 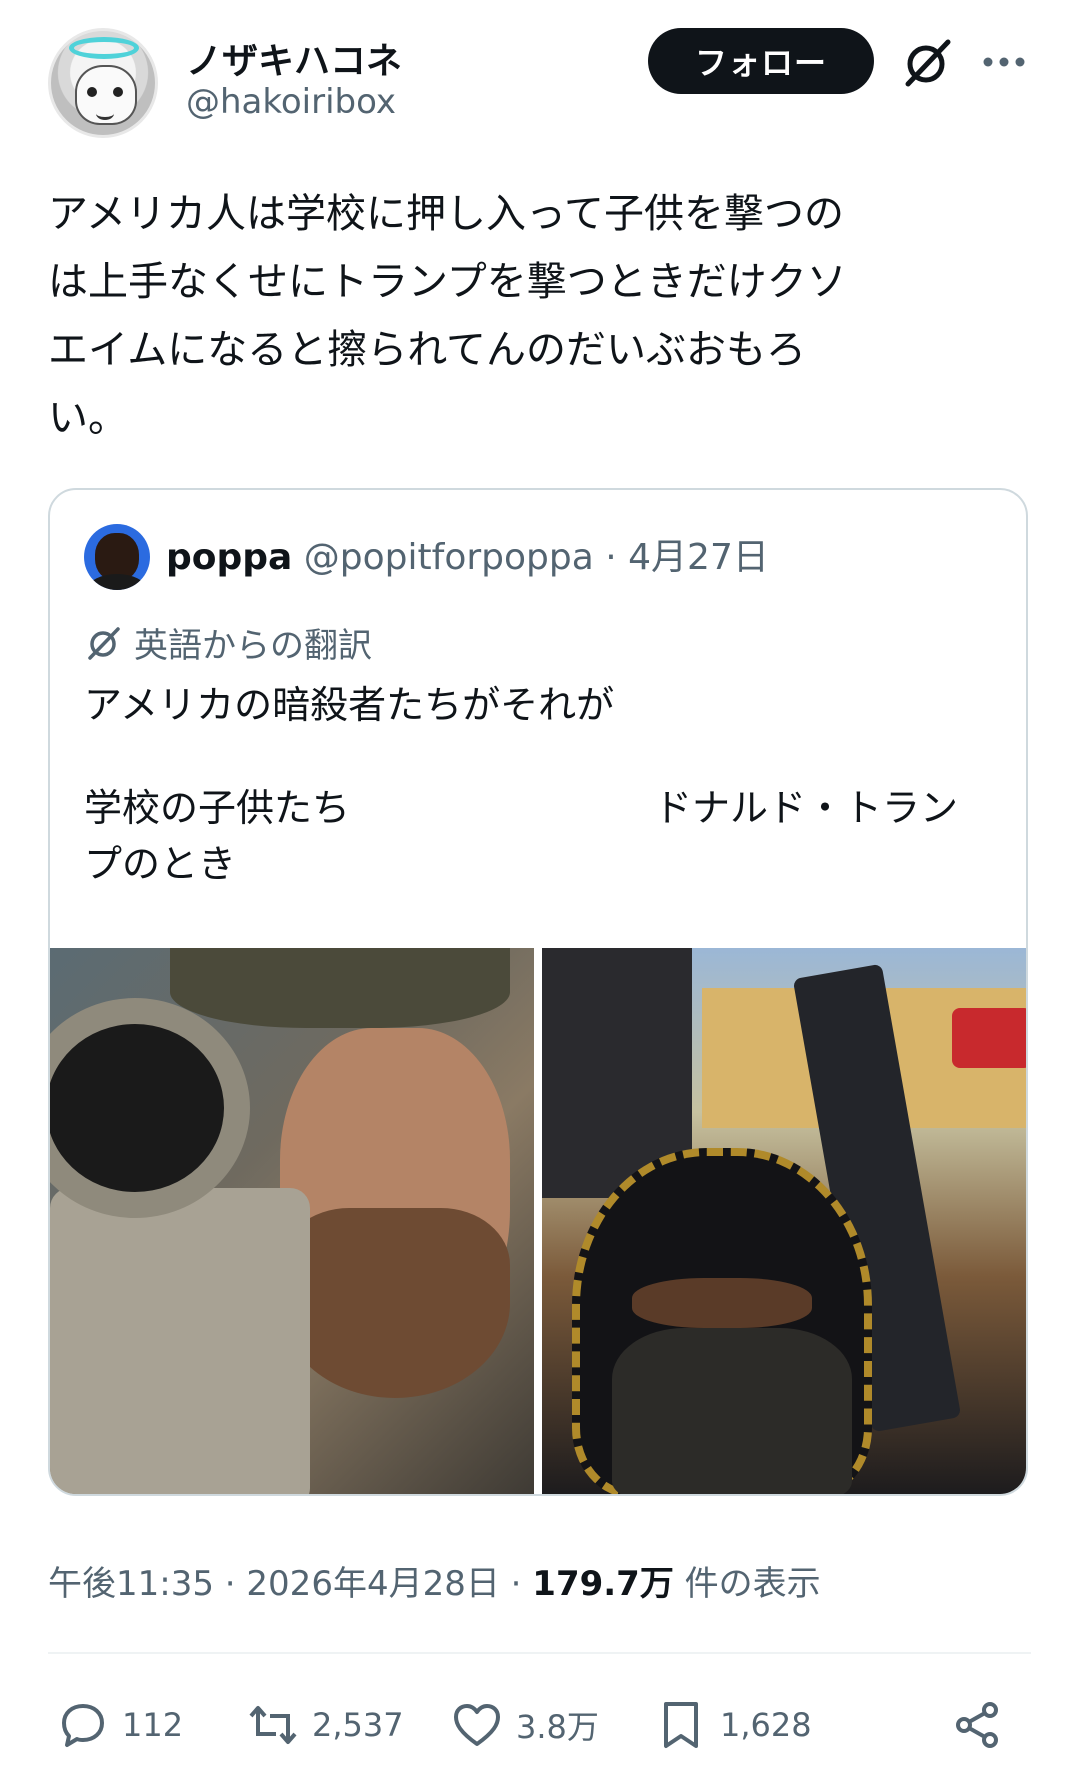 What do you see at coordinates (539, 1653) in the screenshot?
I see `divider` at bounding box center [539, 1653].